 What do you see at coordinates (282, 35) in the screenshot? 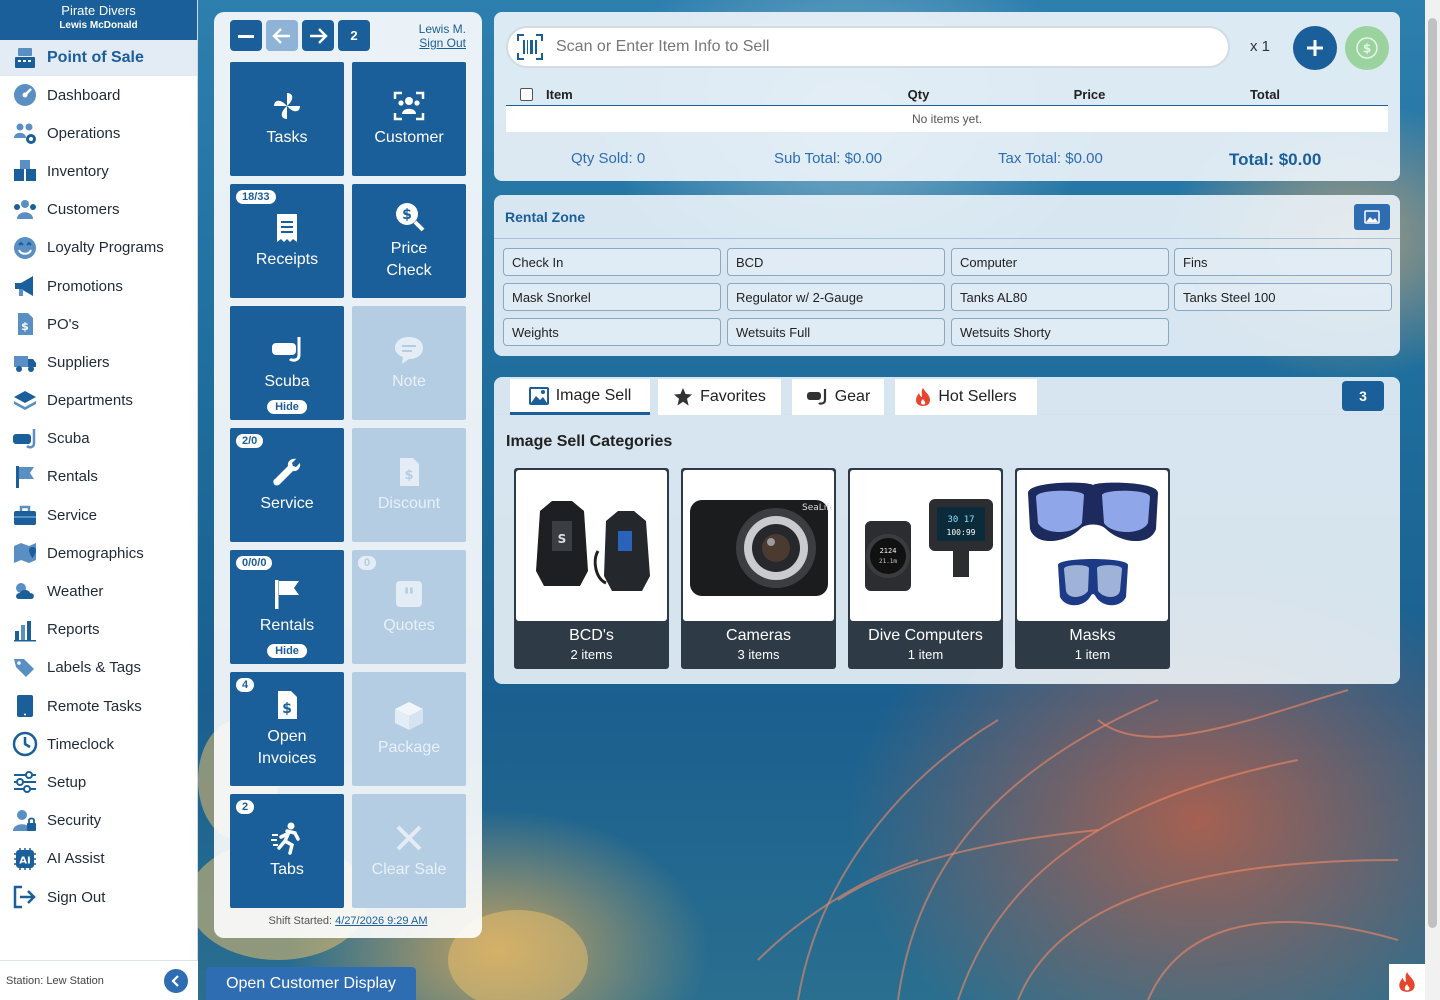
I see `previous-page-button` at bounding box center [282, 35].